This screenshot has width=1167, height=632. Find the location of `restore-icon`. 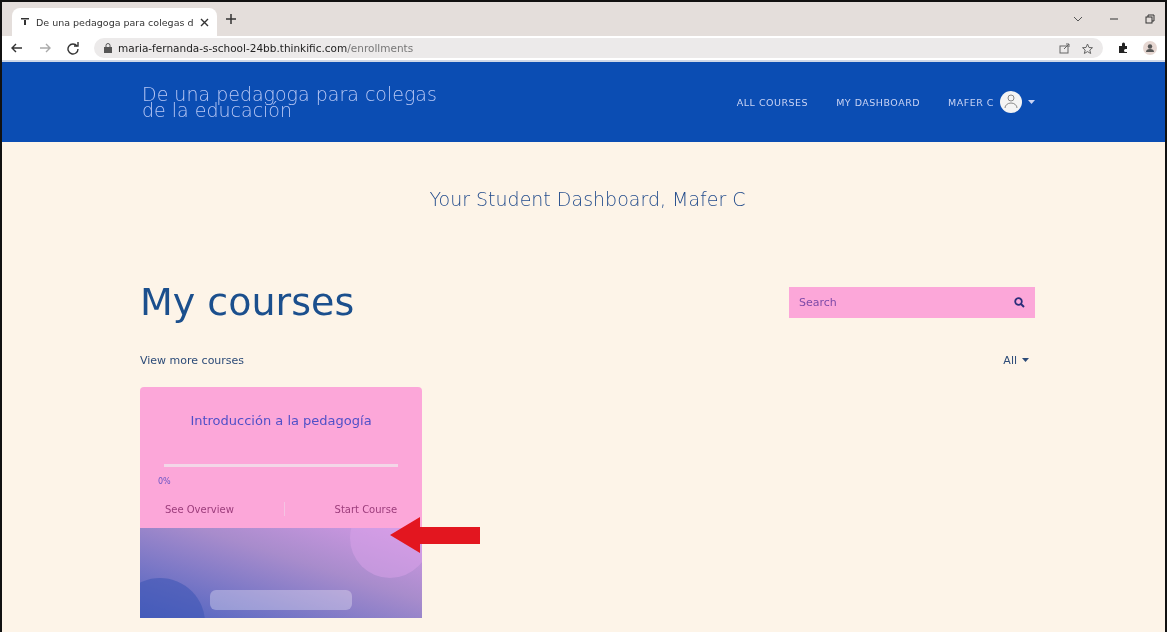

restore-icon is located at coordinates (1150, 19).